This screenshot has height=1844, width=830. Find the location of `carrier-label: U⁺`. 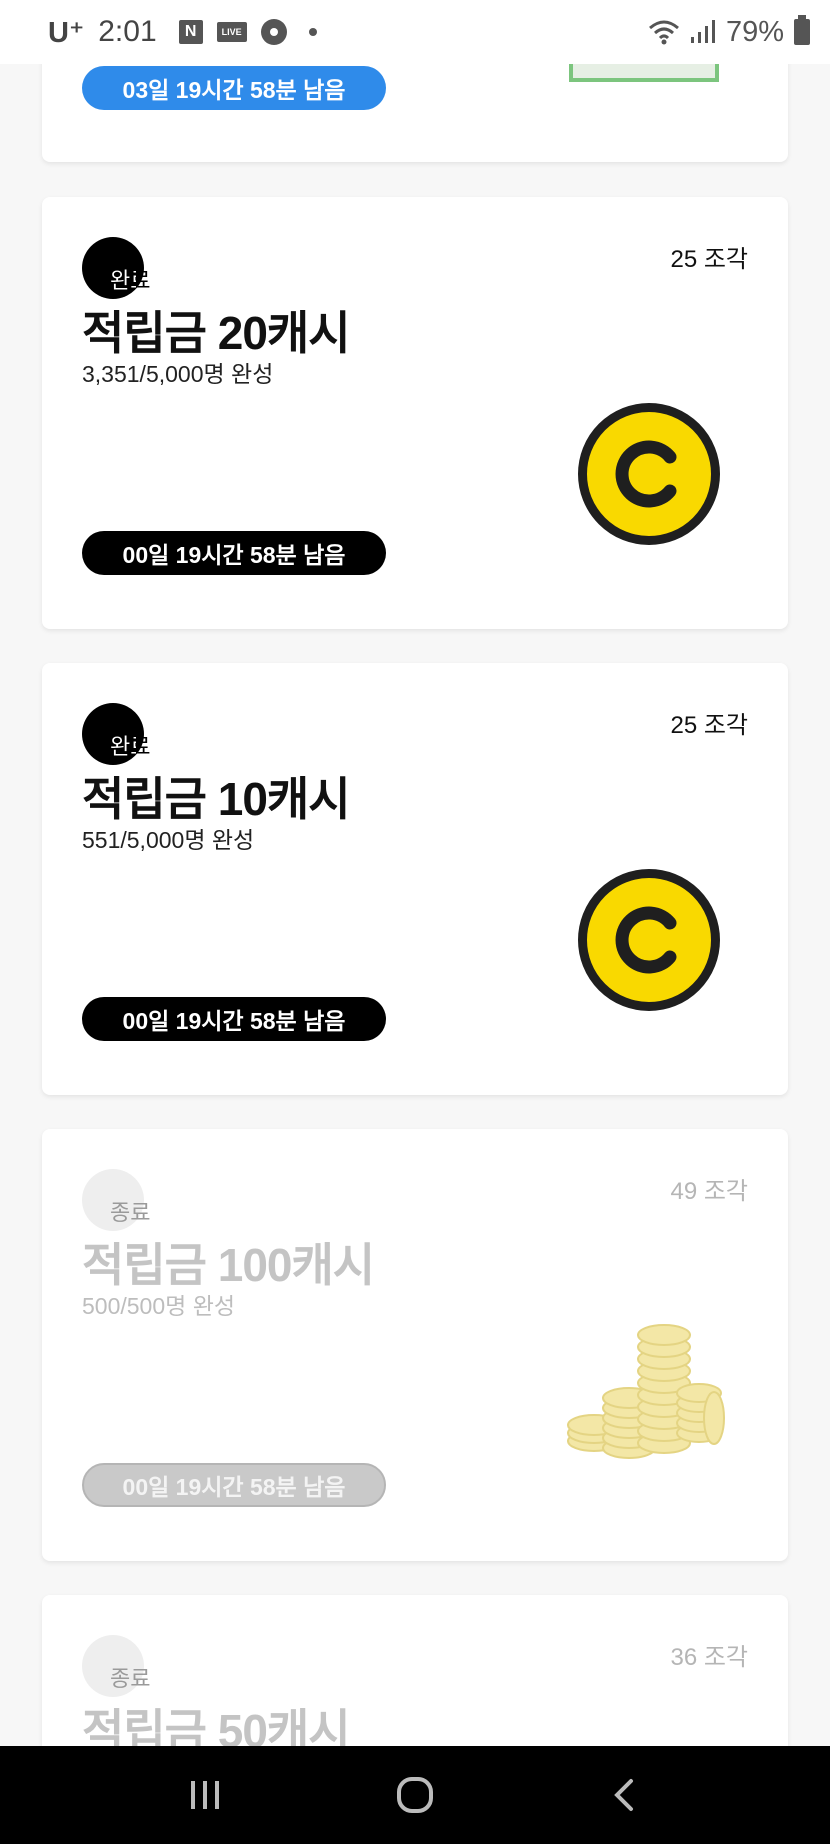

carrier-label: U⁺ is located at coordinates (66, 32).